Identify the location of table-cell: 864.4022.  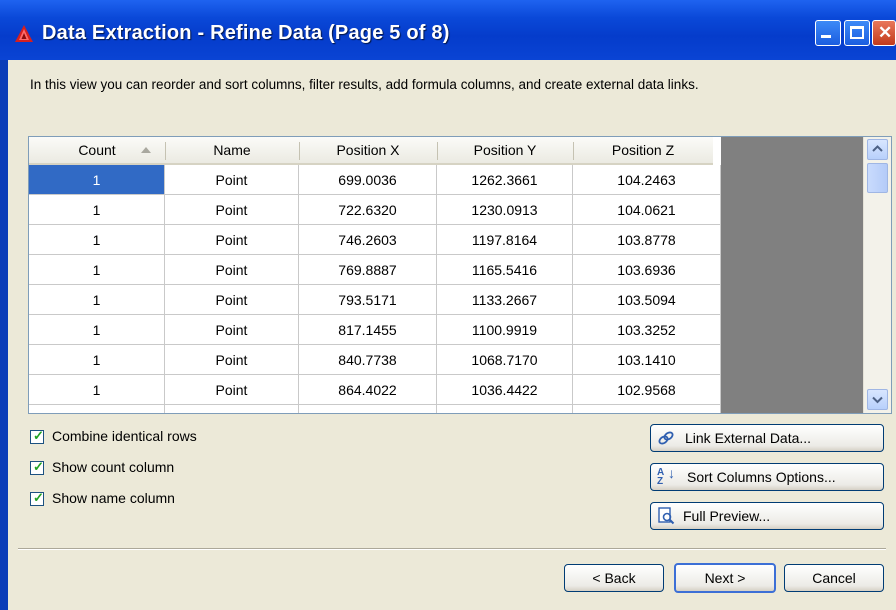
(368, 390).